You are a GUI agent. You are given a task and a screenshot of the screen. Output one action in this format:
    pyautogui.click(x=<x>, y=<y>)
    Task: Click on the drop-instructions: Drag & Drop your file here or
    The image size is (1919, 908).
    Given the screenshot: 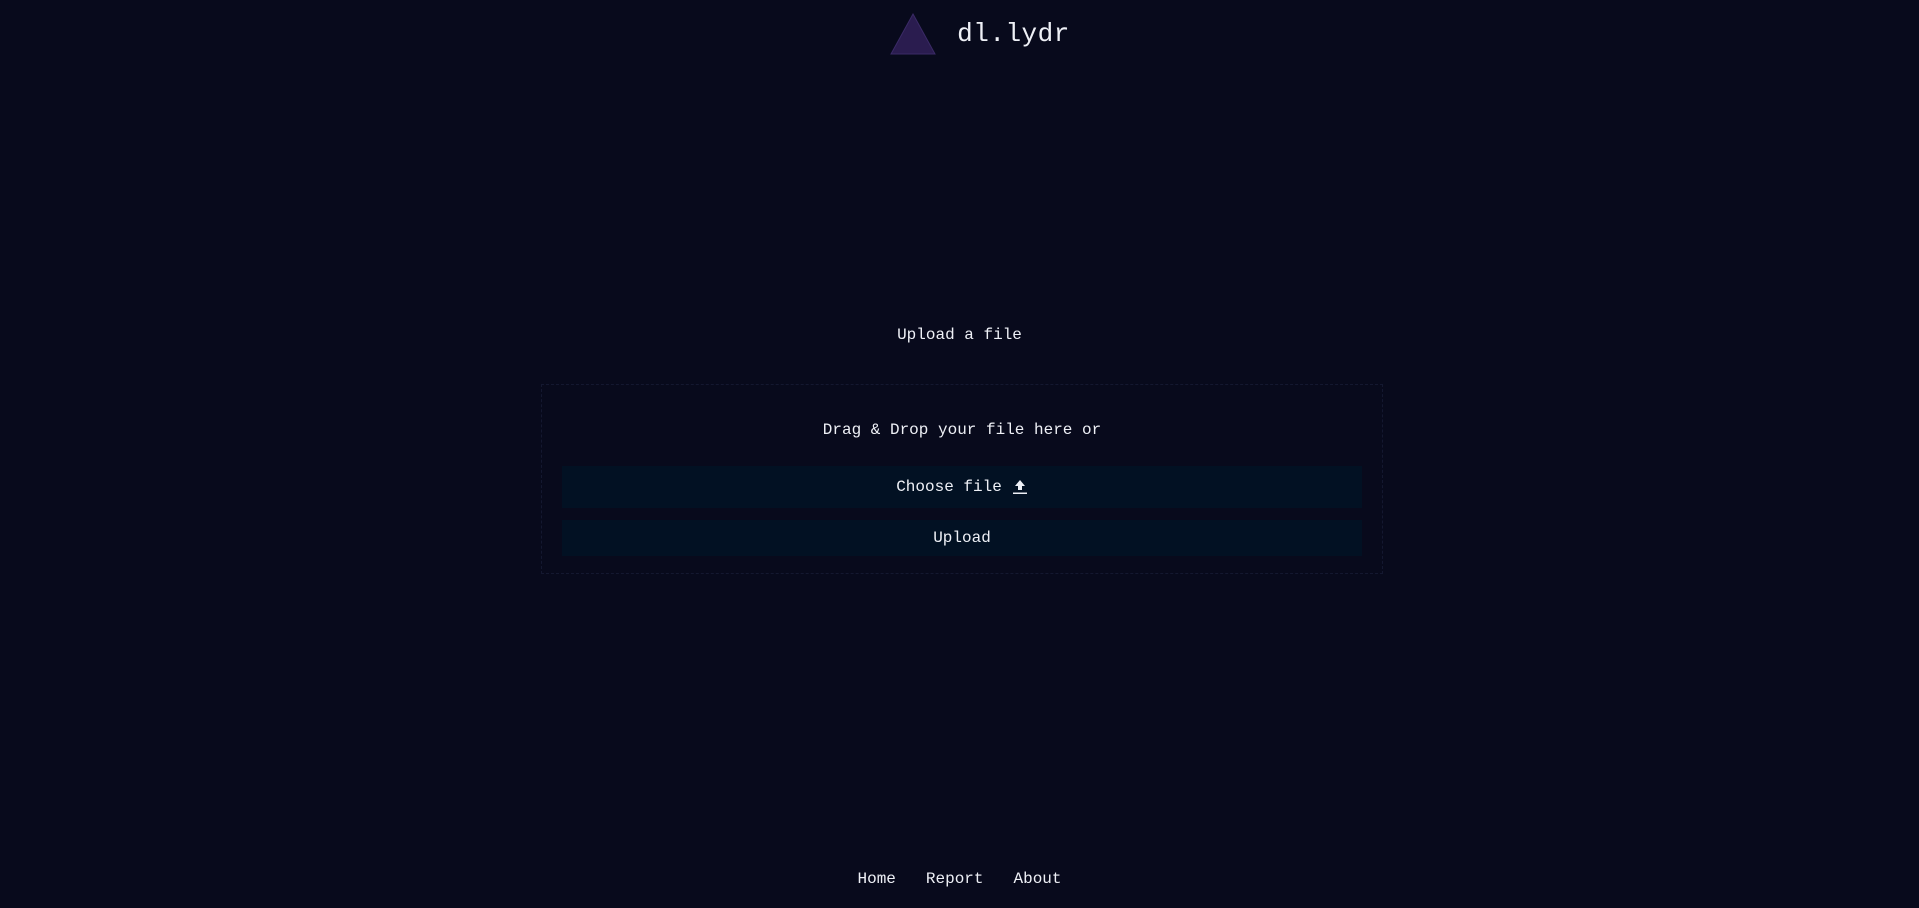 What is the action you would take?
    pyautogui.click(x=962, y=430)
    